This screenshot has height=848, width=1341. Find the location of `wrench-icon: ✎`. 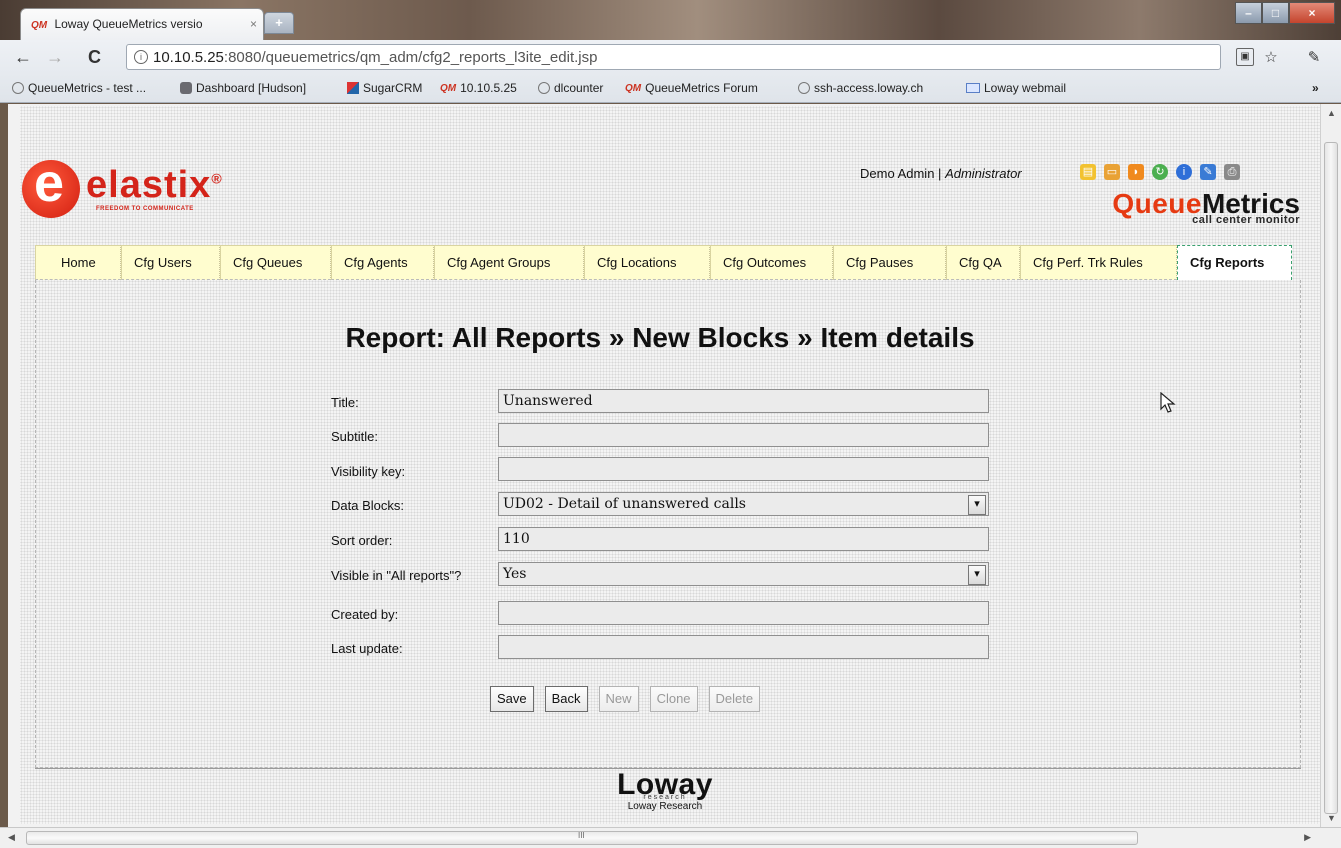

wrench-icon: ✎ is located at coordinates (1314, 57).